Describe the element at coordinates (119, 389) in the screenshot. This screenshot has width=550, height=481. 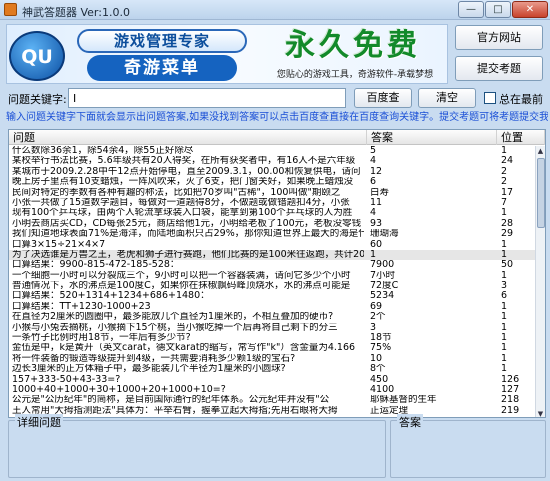
I see `cell-question: 1000+40+1000+30+1000+20+1000+10=?` at that location.